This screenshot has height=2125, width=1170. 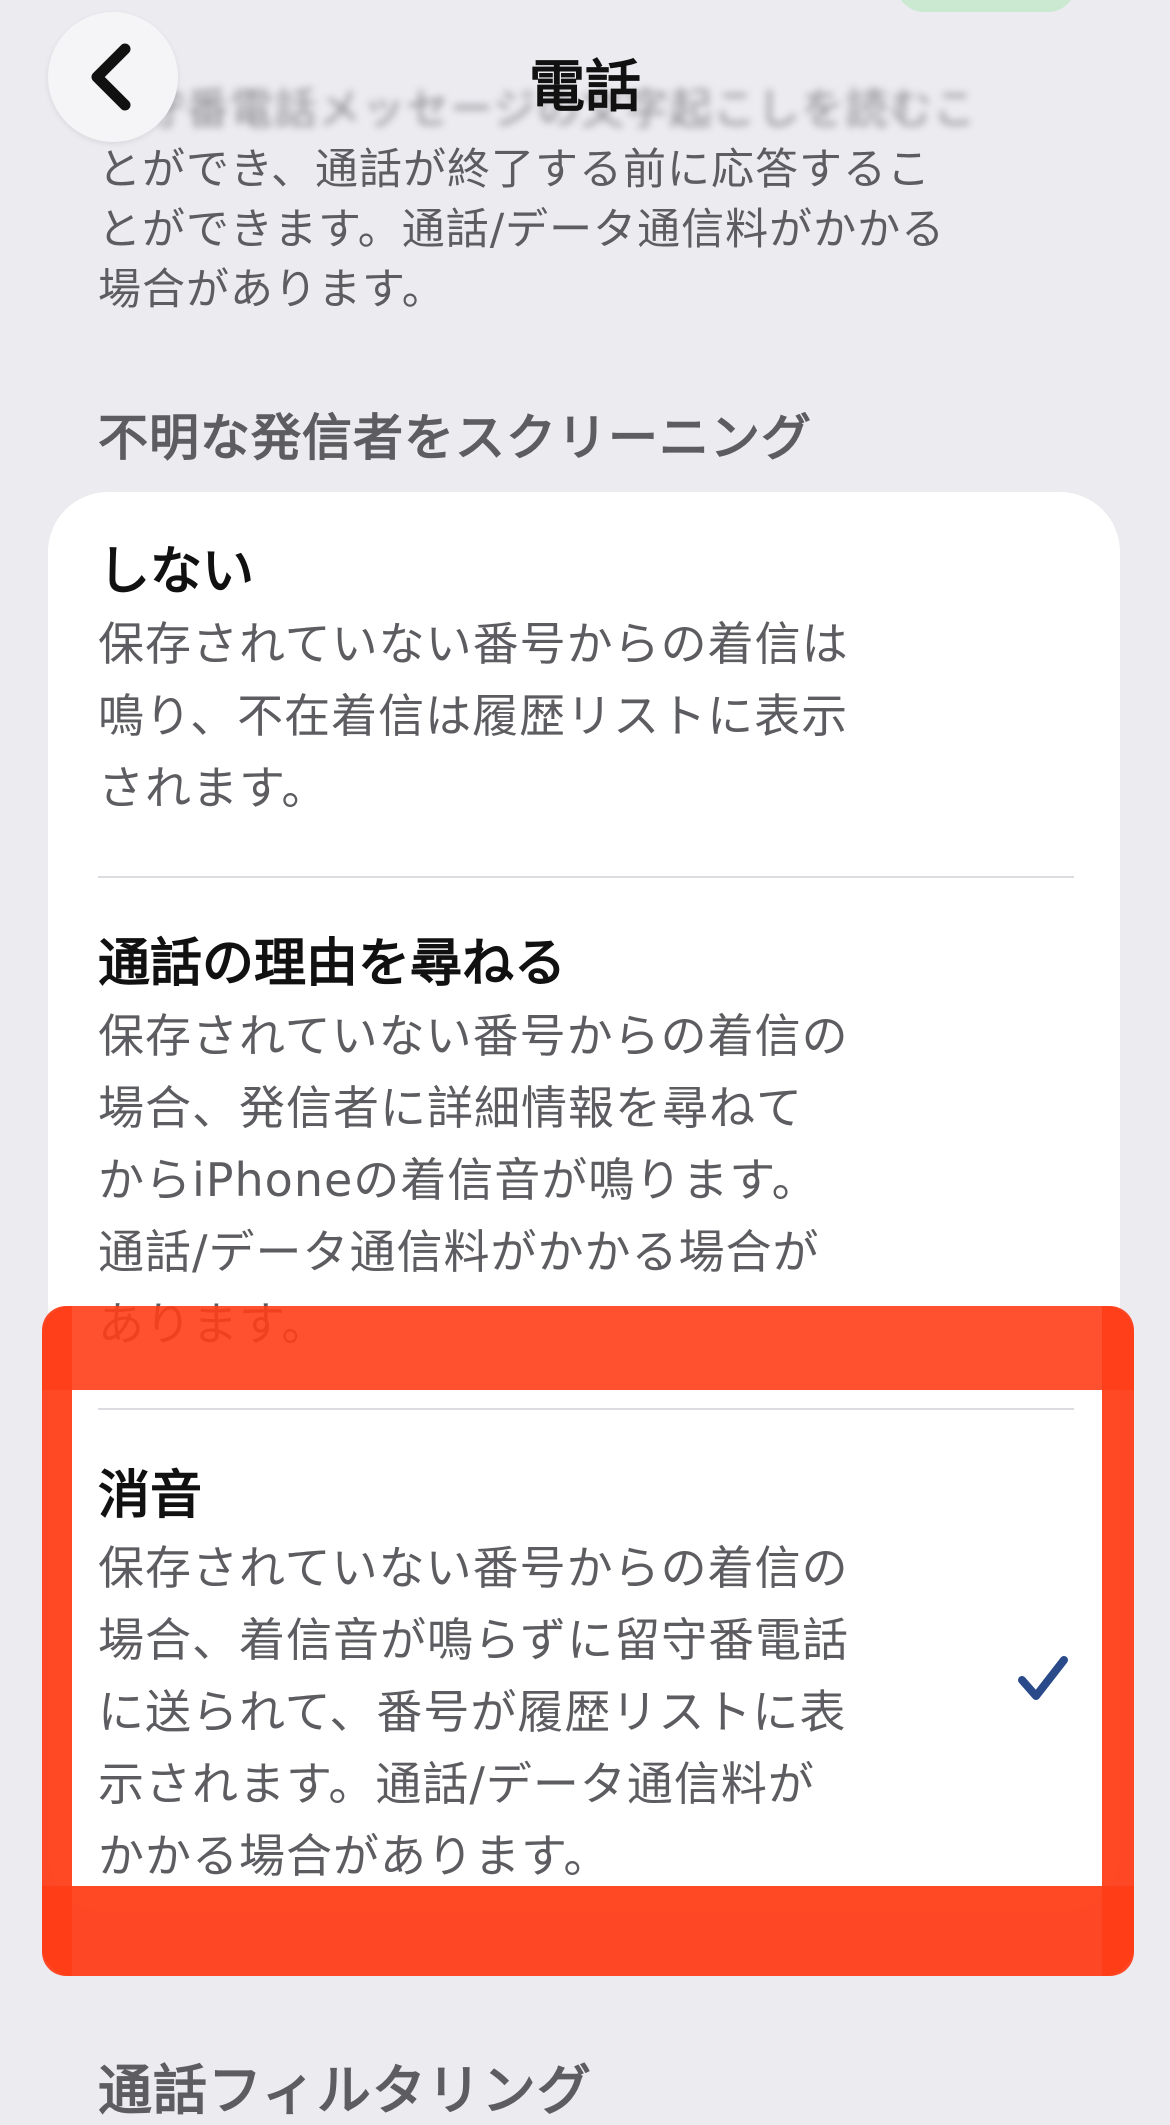 I want to click on section-header-call-filtering: 通話フィルタリング, so click(x=345, y=2090).